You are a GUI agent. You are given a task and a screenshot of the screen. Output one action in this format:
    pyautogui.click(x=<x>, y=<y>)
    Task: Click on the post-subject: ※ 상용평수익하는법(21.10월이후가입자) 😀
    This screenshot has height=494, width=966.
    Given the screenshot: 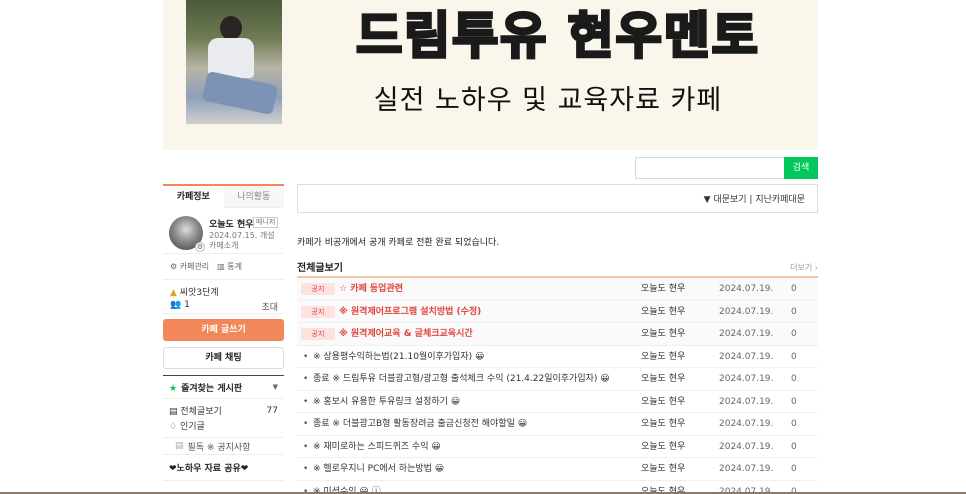 What is the action you would take?
    pyautogui.click(x=473, y=357)
    